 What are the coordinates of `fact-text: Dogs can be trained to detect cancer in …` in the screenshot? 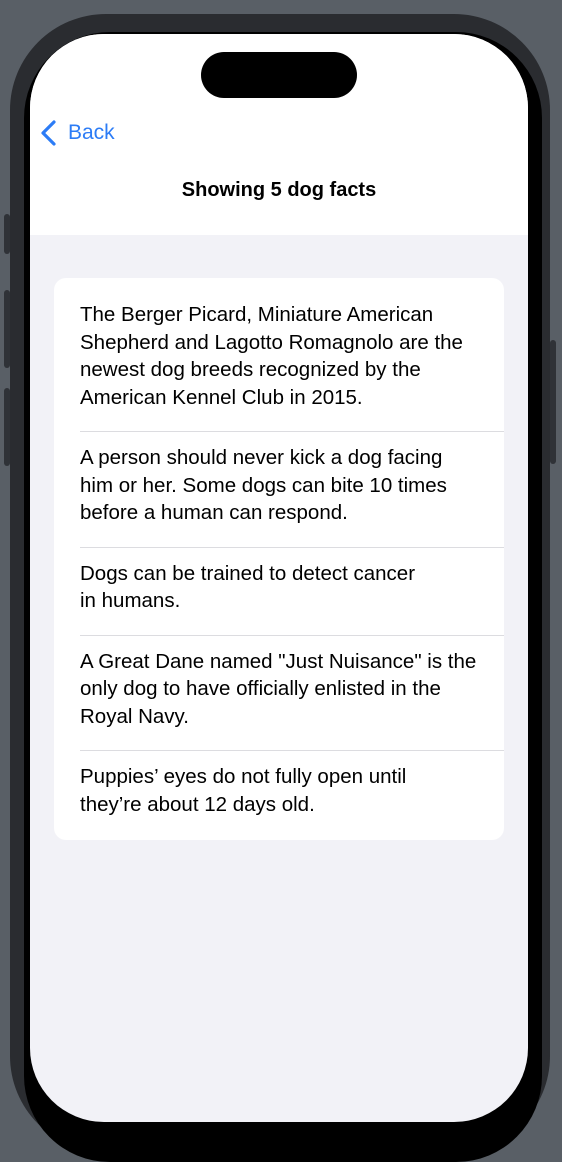 It's located at (248, 587).